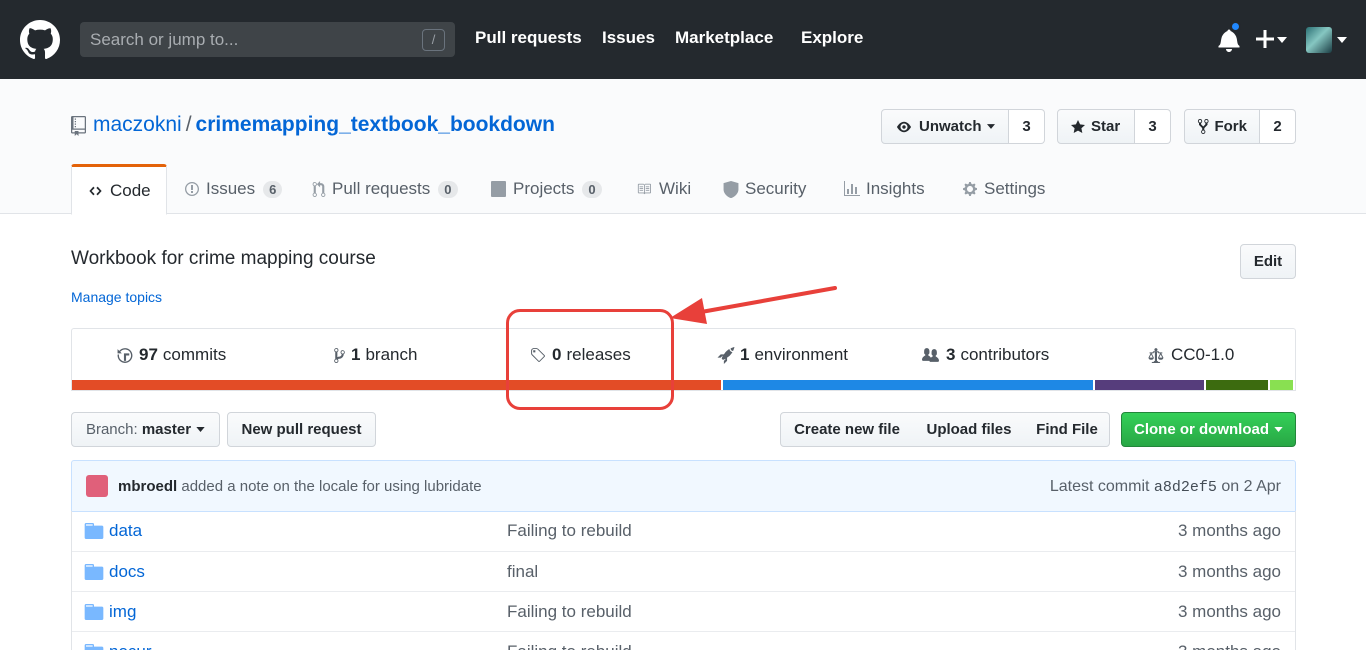 This screenshot has width=1366, height=650. I want to click on nav-issues: Issues, so click(628, 38).